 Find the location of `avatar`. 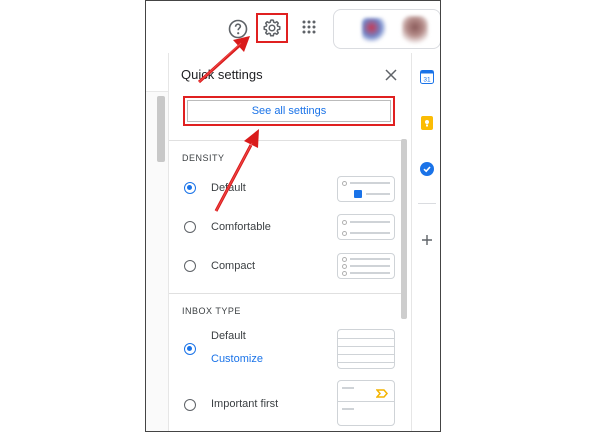

avatar is located at coordinates (415, 30).